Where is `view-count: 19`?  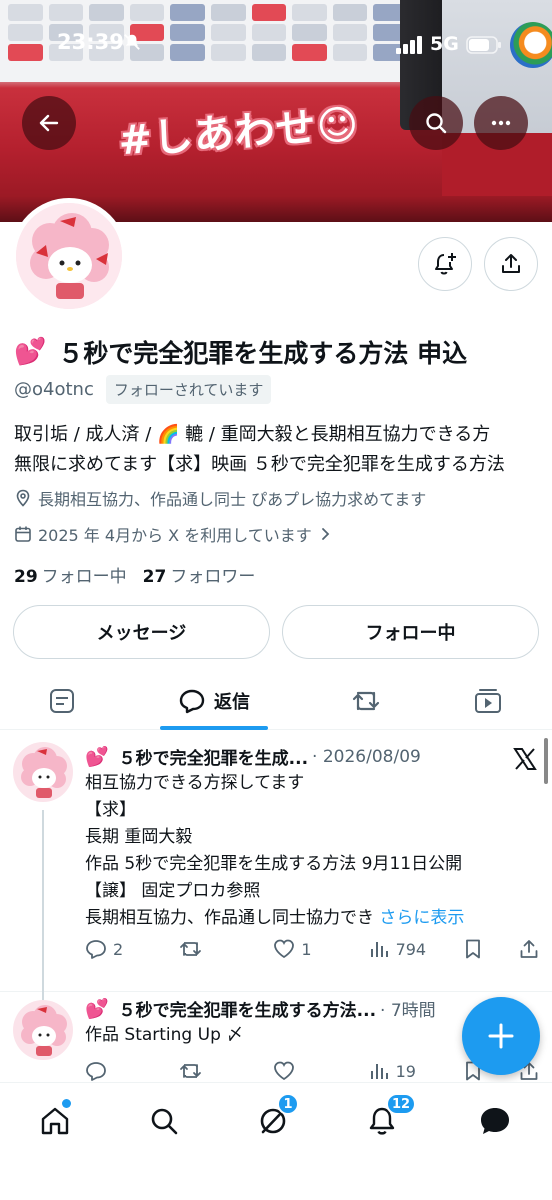
view-count: 19 is located at coordinates (405, 1071).